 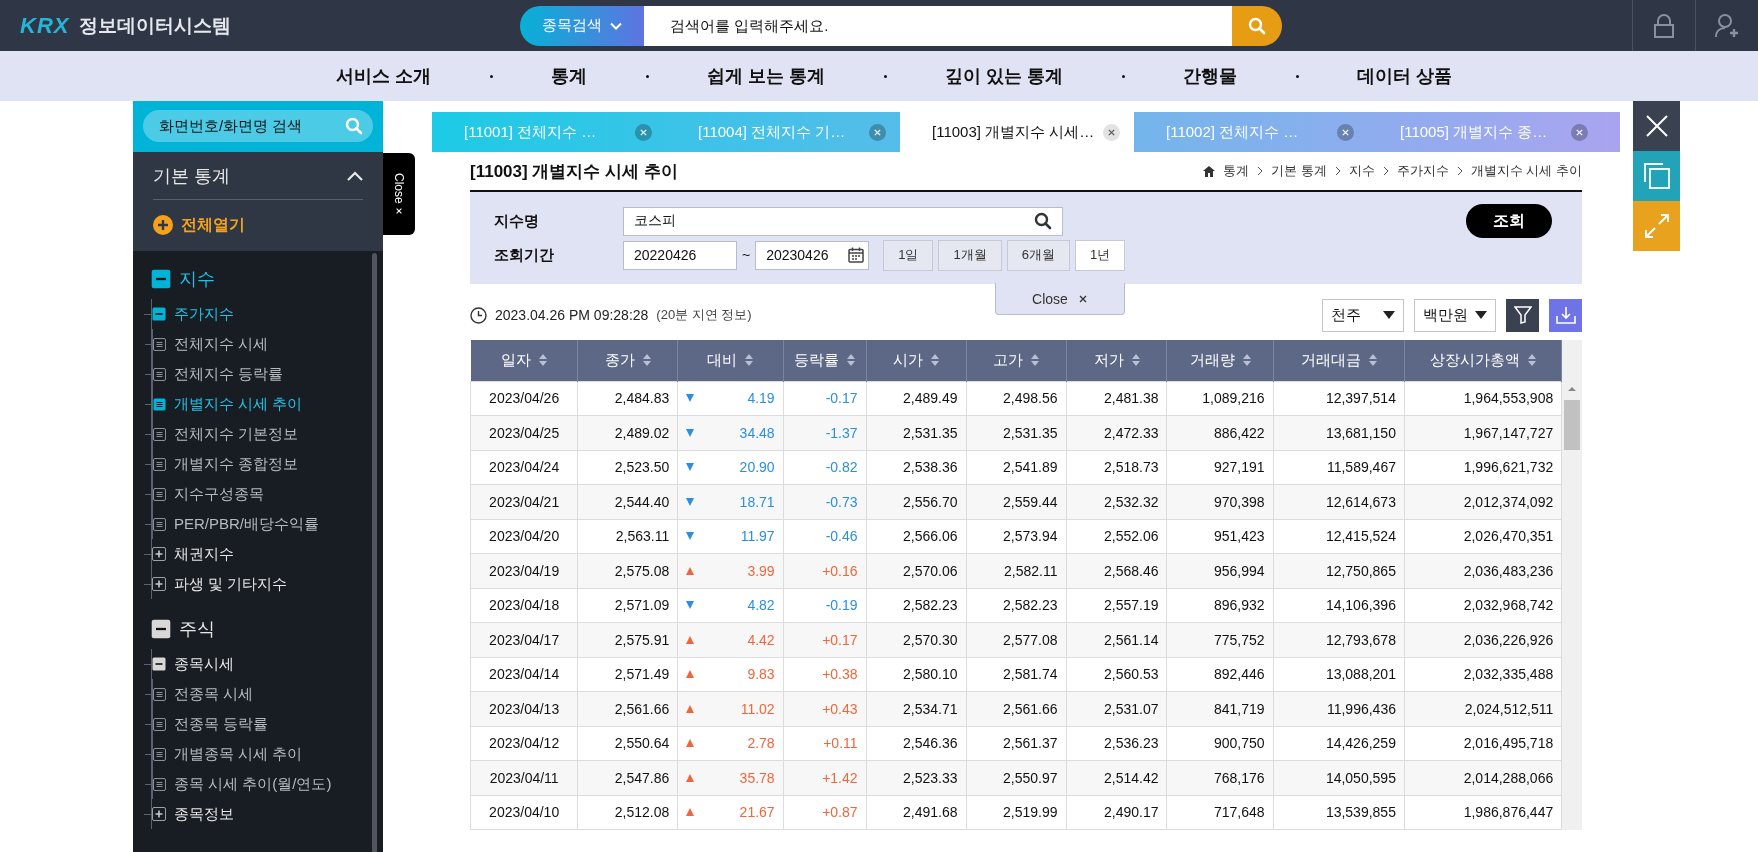 What do you see at coordinates (616, 25) in the screenshot?
I see `chevron-down-icon` at bounding box center [616, 25].